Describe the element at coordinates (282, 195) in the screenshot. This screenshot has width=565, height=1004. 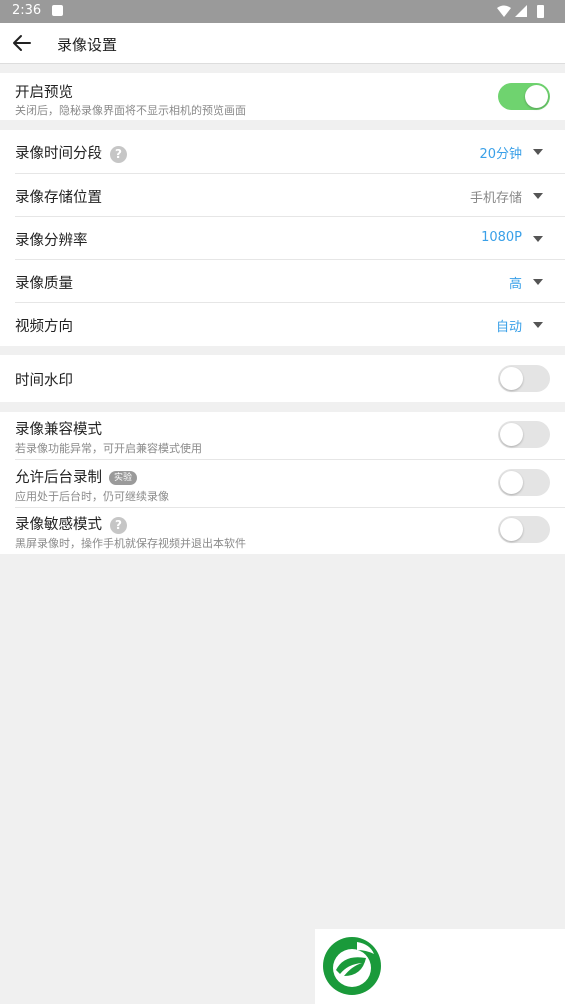
I see `storage-row: 录像存储位置 手机存储` at that location.